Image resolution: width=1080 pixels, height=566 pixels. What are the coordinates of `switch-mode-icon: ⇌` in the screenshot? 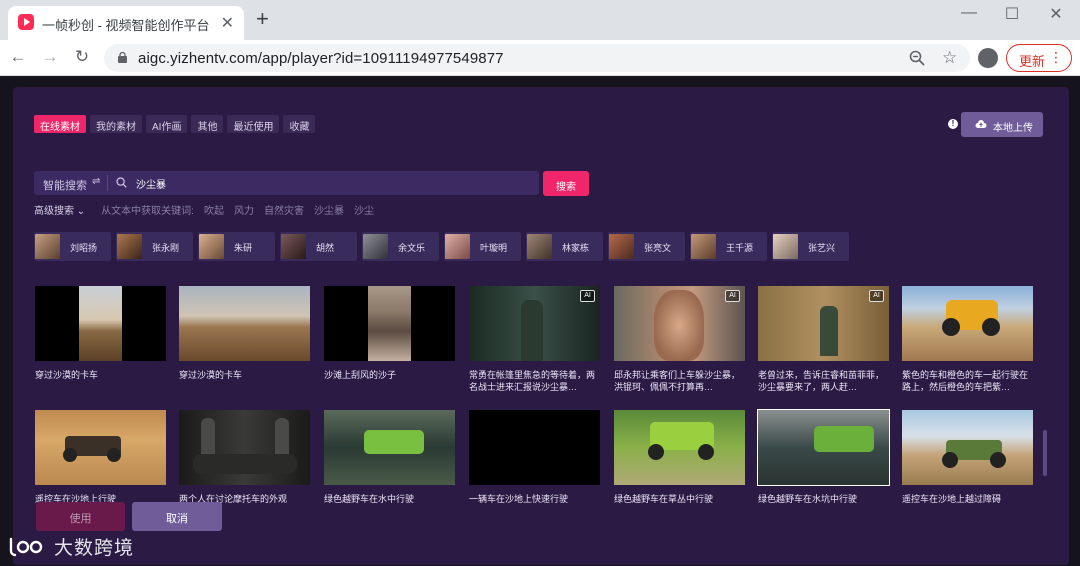 It's located at (96, 181).